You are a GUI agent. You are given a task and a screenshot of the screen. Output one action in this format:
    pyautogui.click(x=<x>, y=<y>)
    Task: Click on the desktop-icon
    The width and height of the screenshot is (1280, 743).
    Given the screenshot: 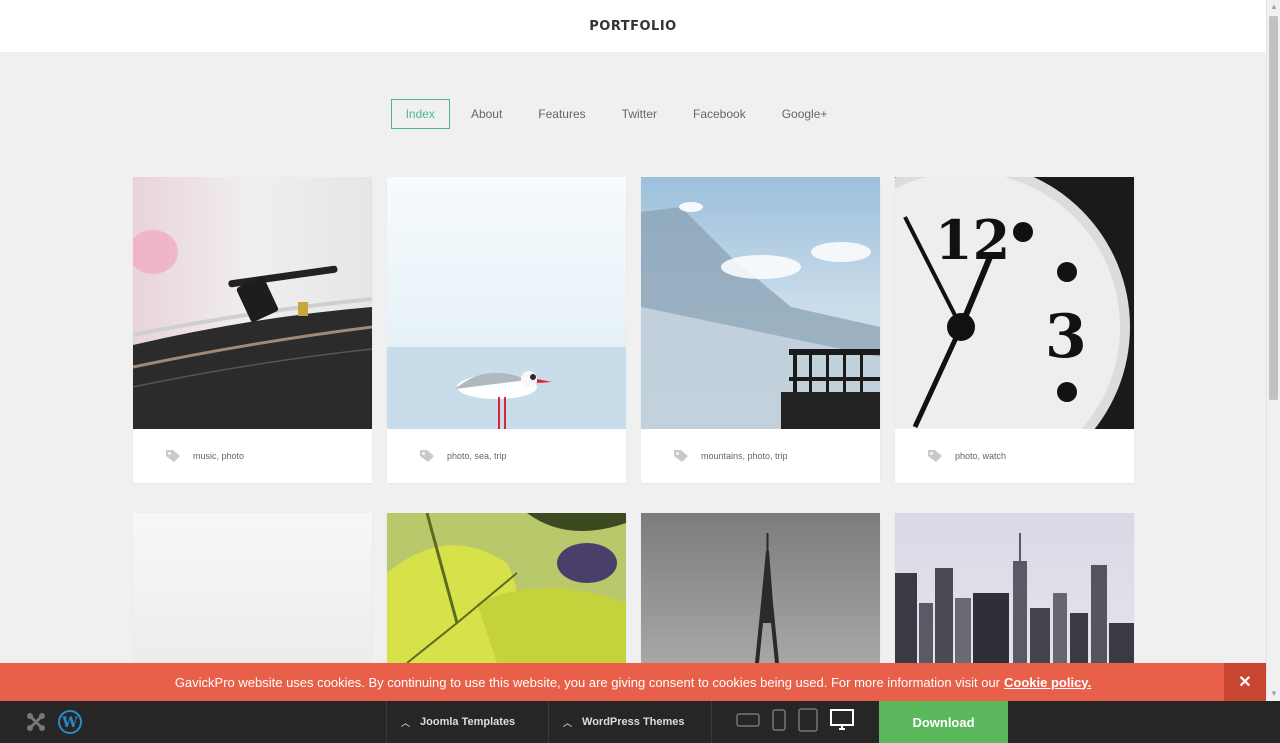 What is the action you would take?
    pyautogui.click(x=842, y=722)
    